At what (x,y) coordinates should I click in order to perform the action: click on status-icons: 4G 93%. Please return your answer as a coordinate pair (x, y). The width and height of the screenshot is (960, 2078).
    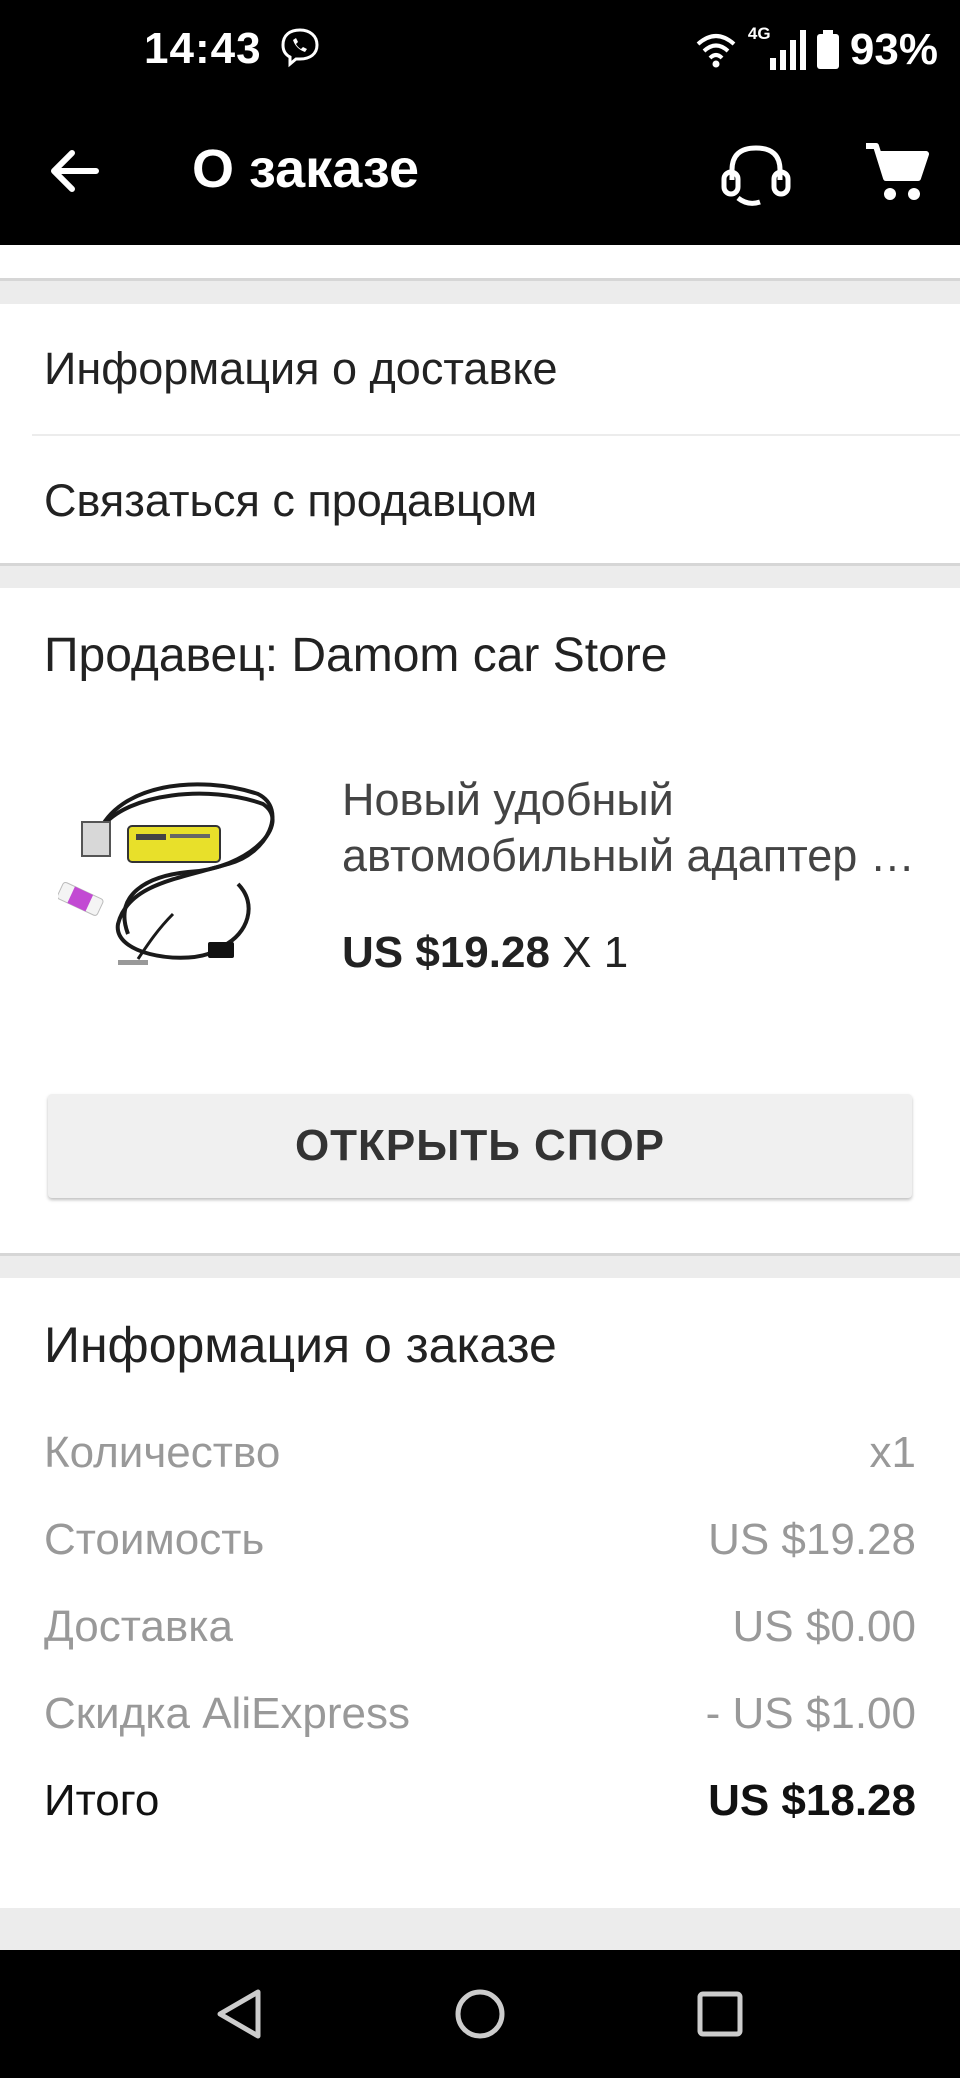
    Looking at the image, I should click on (816, 50).